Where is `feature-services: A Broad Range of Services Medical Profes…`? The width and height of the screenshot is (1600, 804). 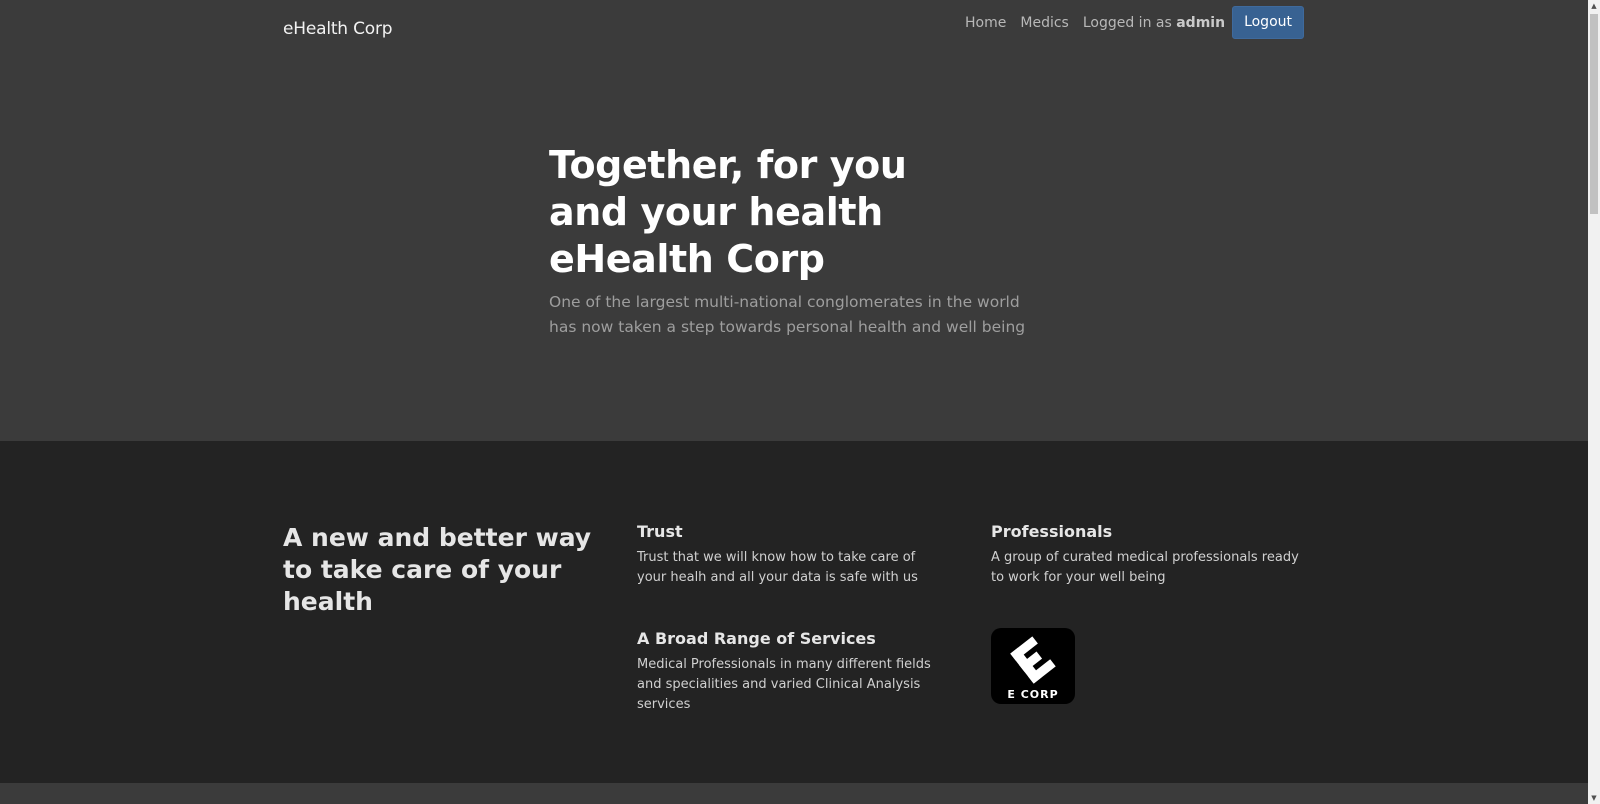
feature-services: A Broad Range of Services Medical Profes… is located at coordinates (792, 672).